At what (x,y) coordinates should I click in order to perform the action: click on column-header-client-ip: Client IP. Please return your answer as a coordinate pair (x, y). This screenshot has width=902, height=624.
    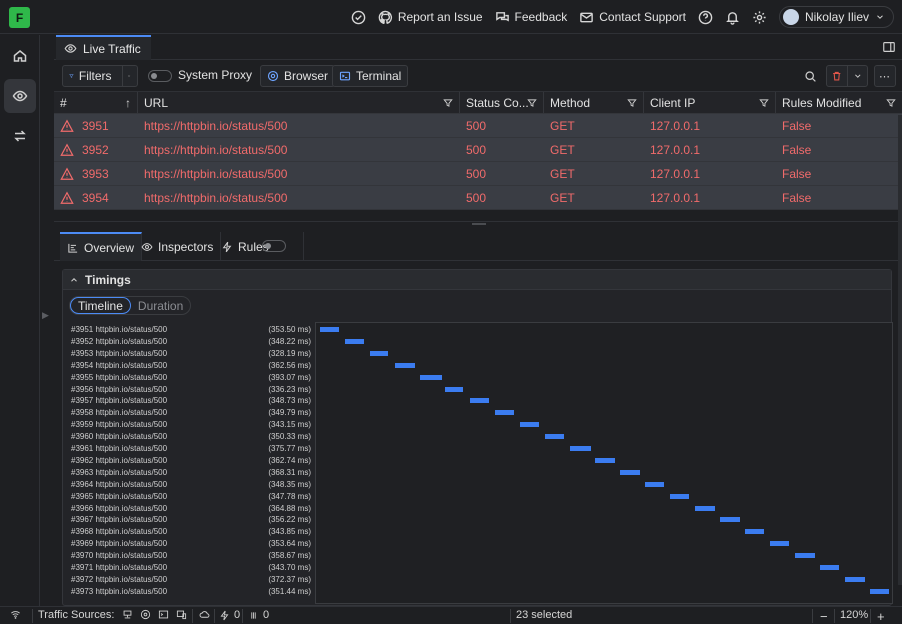
    Looking at the image, I should click on (710, 103).